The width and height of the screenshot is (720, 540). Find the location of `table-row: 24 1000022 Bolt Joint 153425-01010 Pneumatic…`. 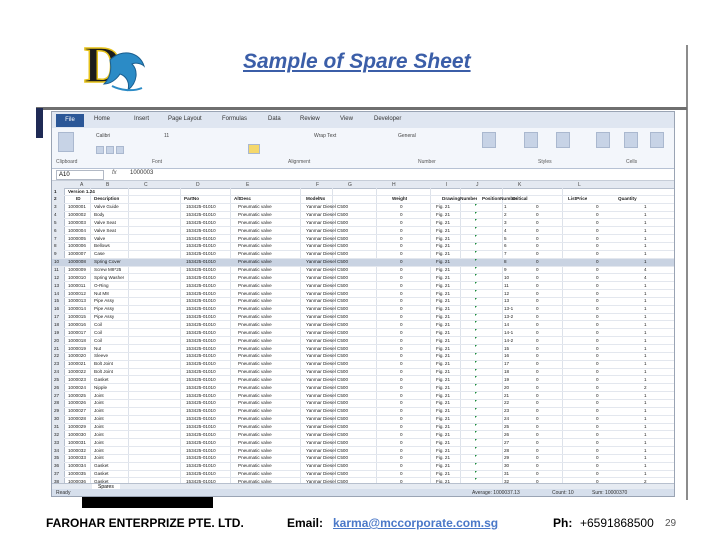

table-row: 24 1000022 Bolt Joint 153425-01010 Pneumatic… is located at coordinates (363, 372).